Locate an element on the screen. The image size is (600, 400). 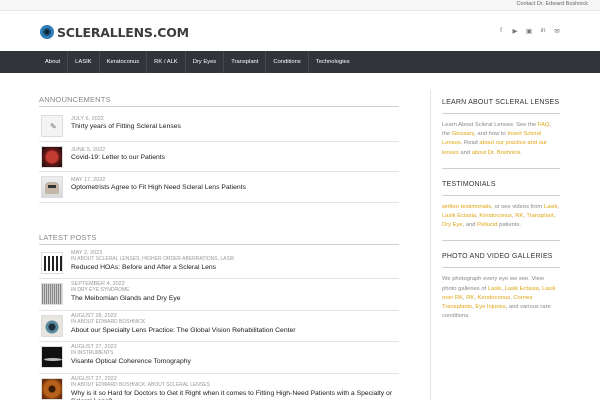
nav-item-technologies: Technologies is located at coordinates (333, 62).